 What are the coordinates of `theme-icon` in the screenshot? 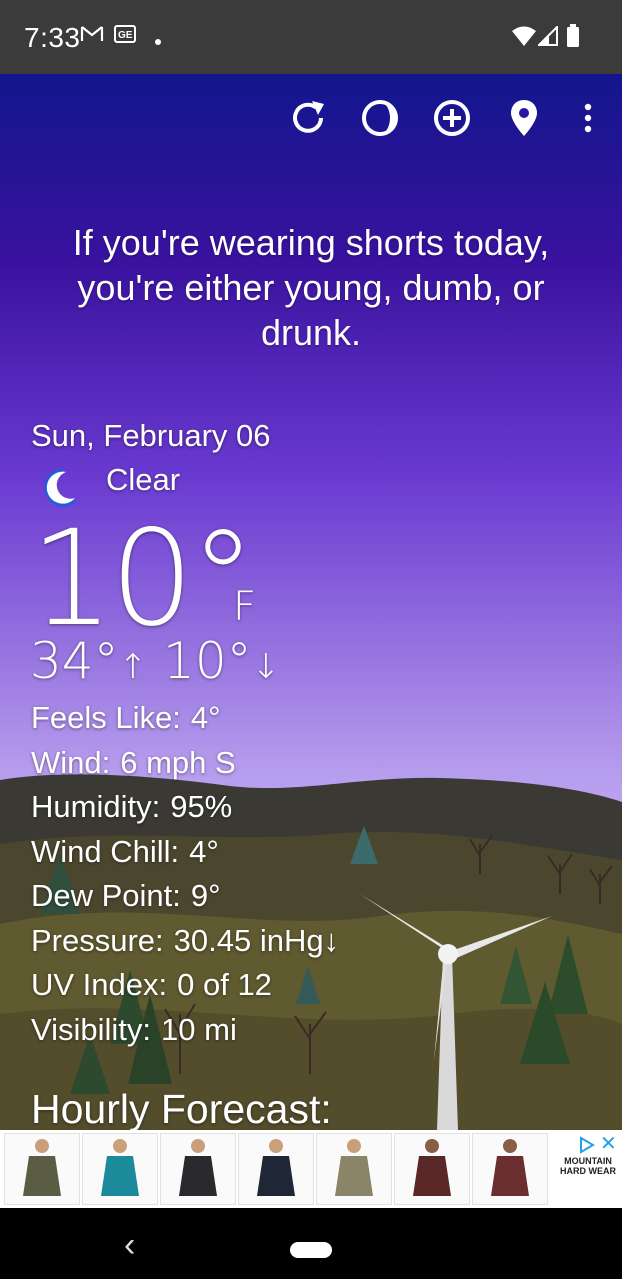 It's located at (380, 118).